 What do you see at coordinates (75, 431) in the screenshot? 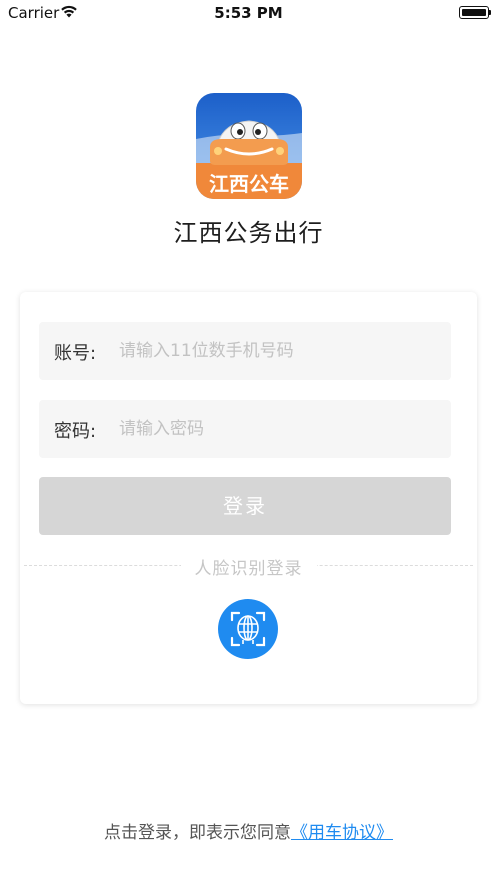
I see `password-label: 密码:` at bounding box center [75, 431].